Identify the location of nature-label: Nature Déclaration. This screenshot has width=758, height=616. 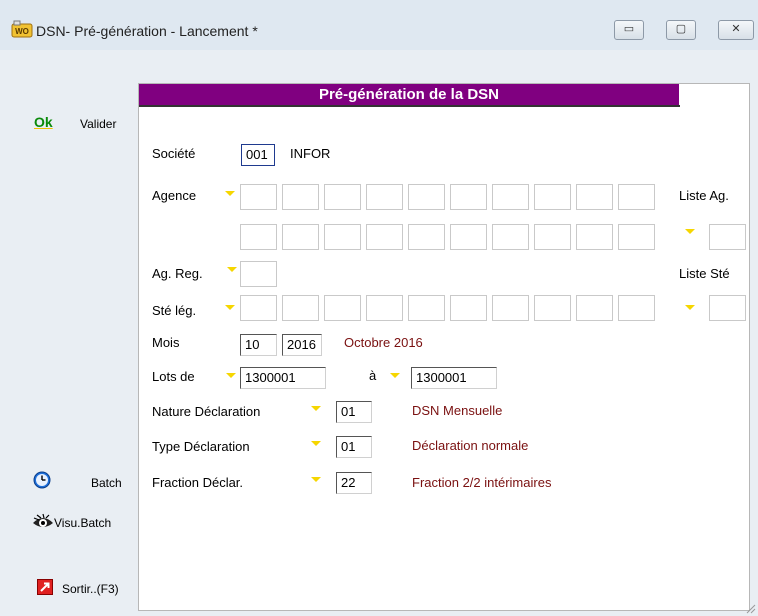
(206, 411).